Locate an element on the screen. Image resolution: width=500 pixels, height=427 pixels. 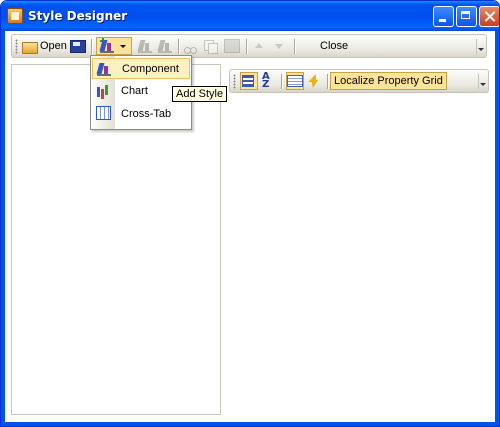
add-style-tooltip: Add Style is located at coordinates (200, 94).